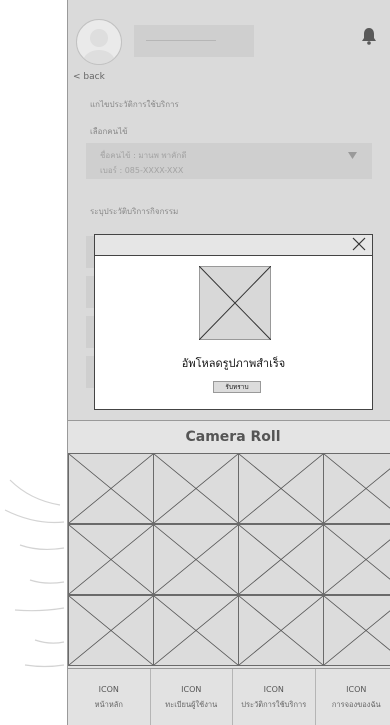  Describe the element at coordinates (359, 244) in the screenshot. I see `close-icon` at that location.